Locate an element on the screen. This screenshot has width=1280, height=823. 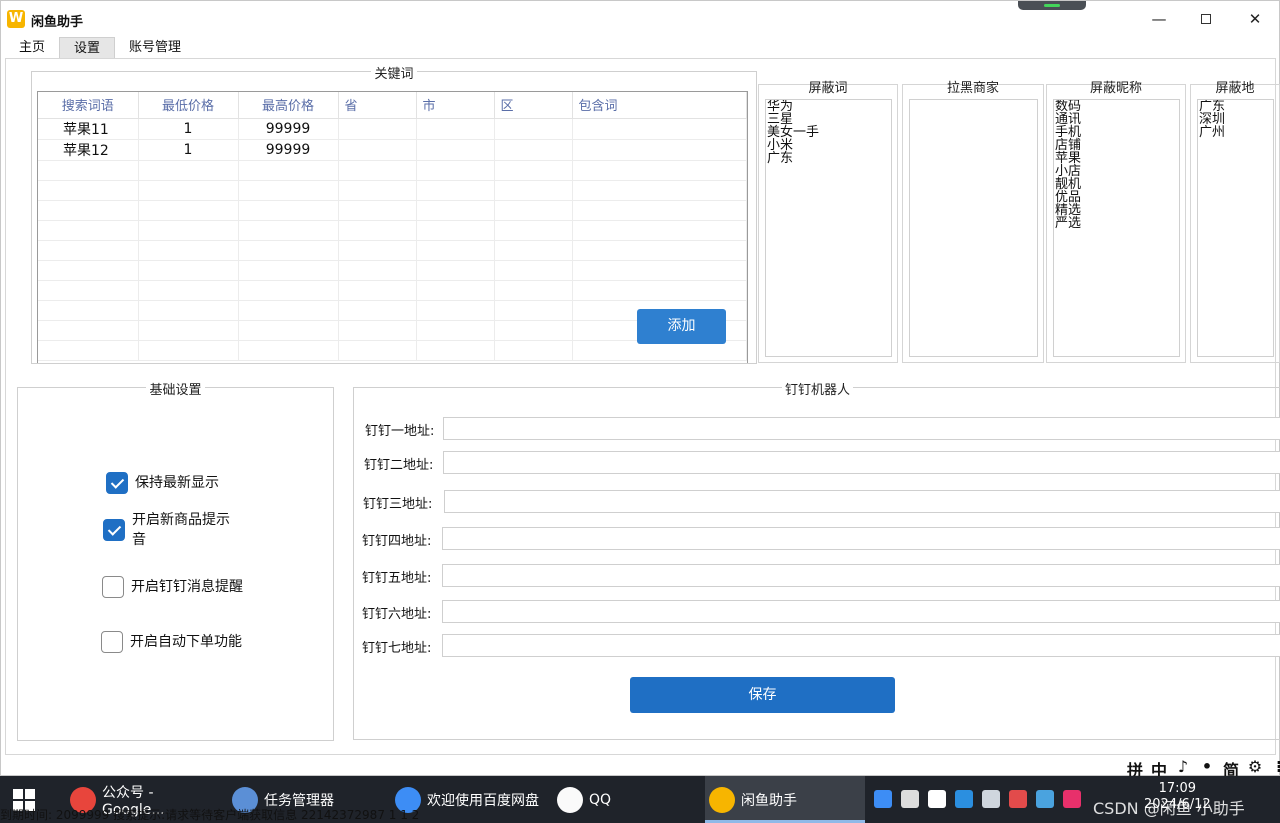
dingding-3-input is located at coordinates (862, 501).